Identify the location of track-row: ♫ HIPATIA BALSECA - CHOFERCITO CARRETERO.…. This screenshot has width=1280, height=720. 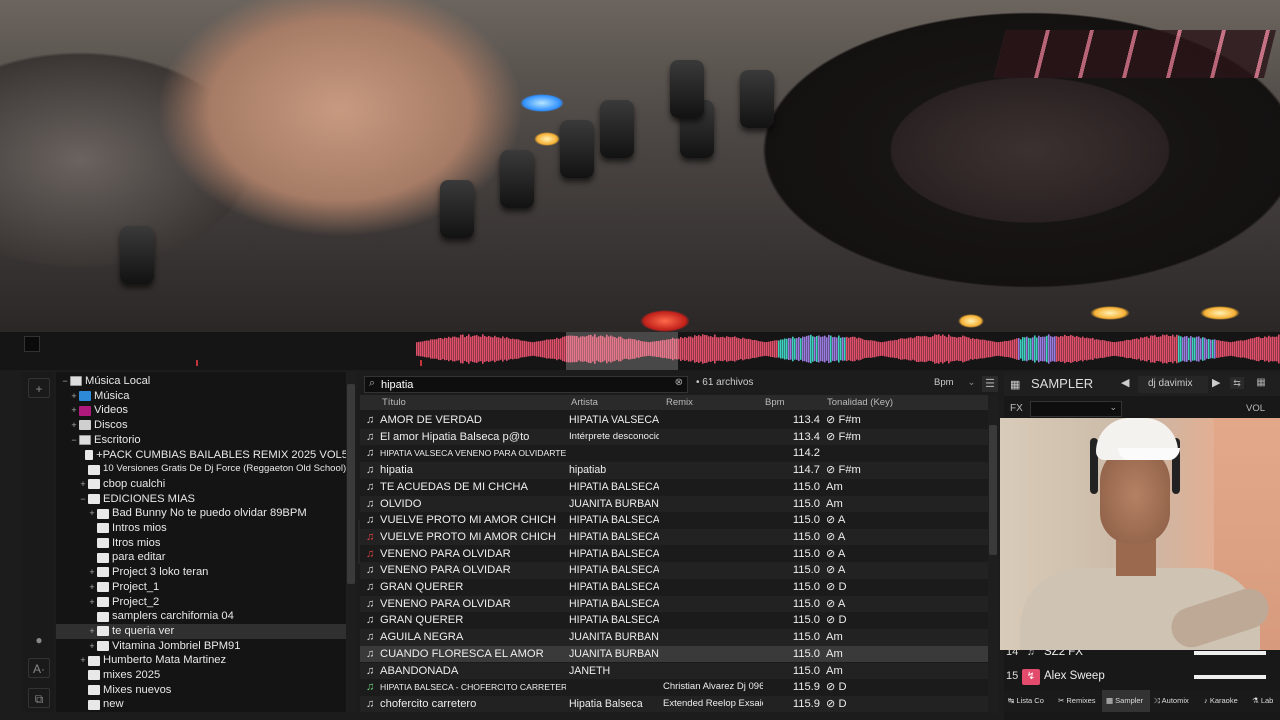
(674, 687).